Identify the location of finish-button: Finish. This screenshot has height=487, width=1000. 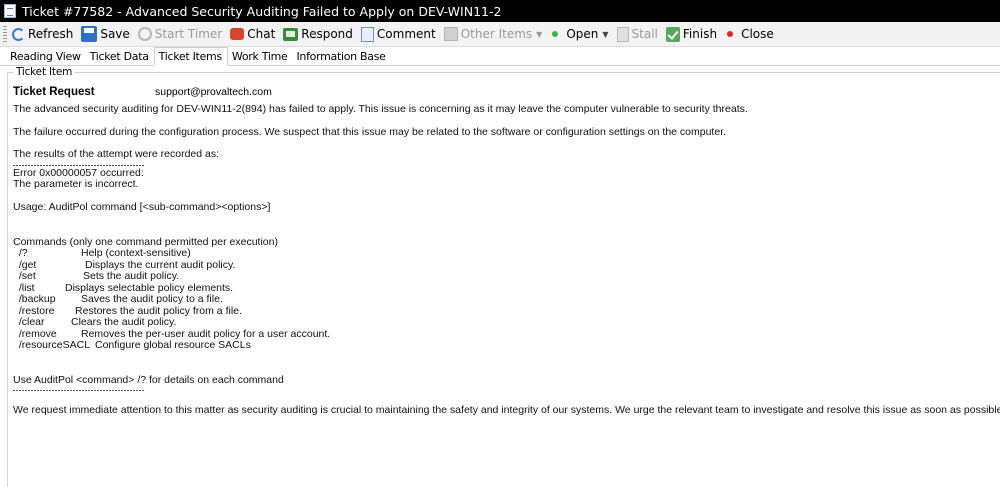
(691, 34).